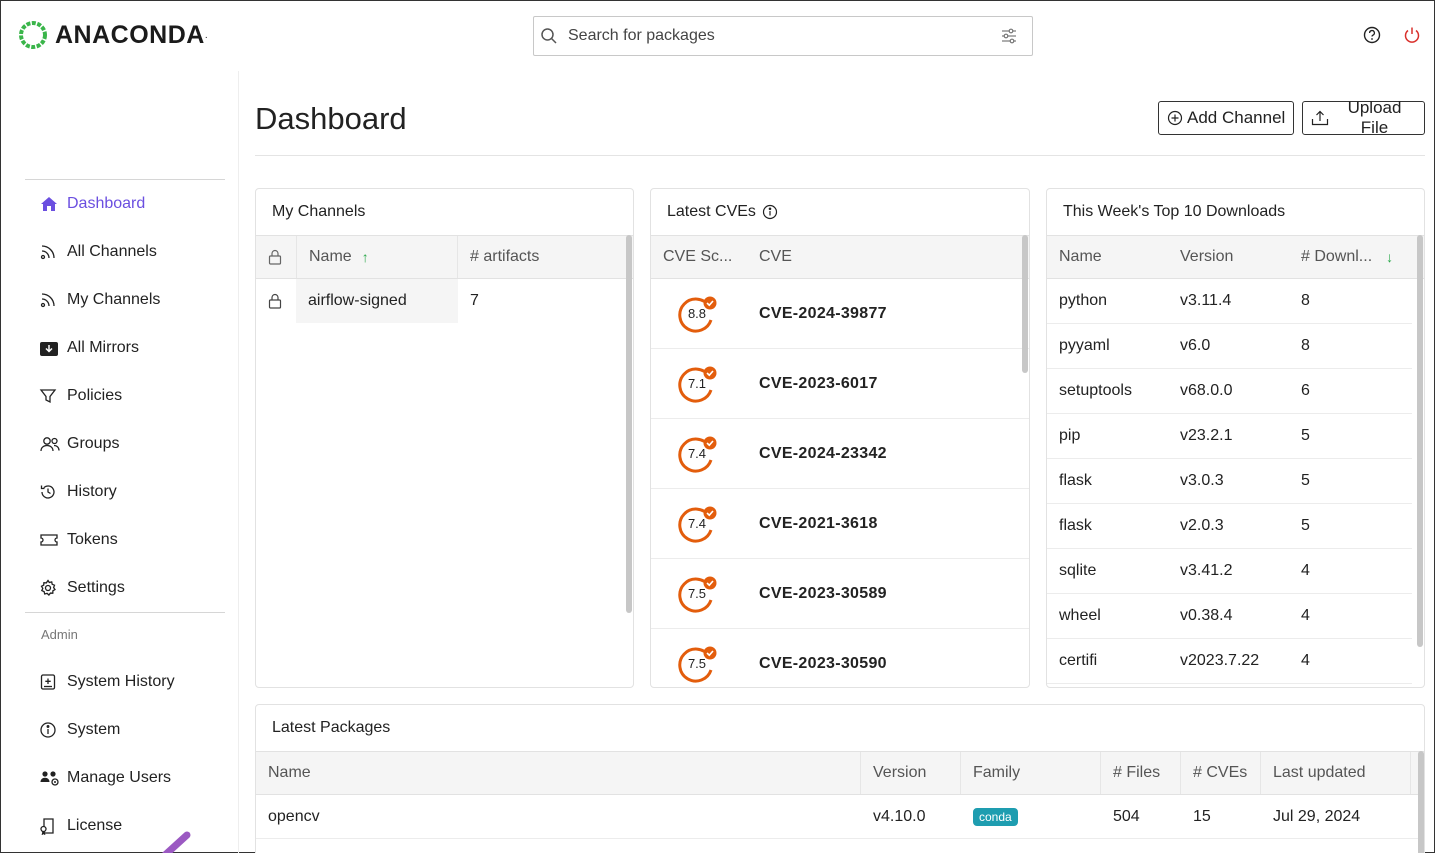  I want to click on info-icon, so click(770, 212).